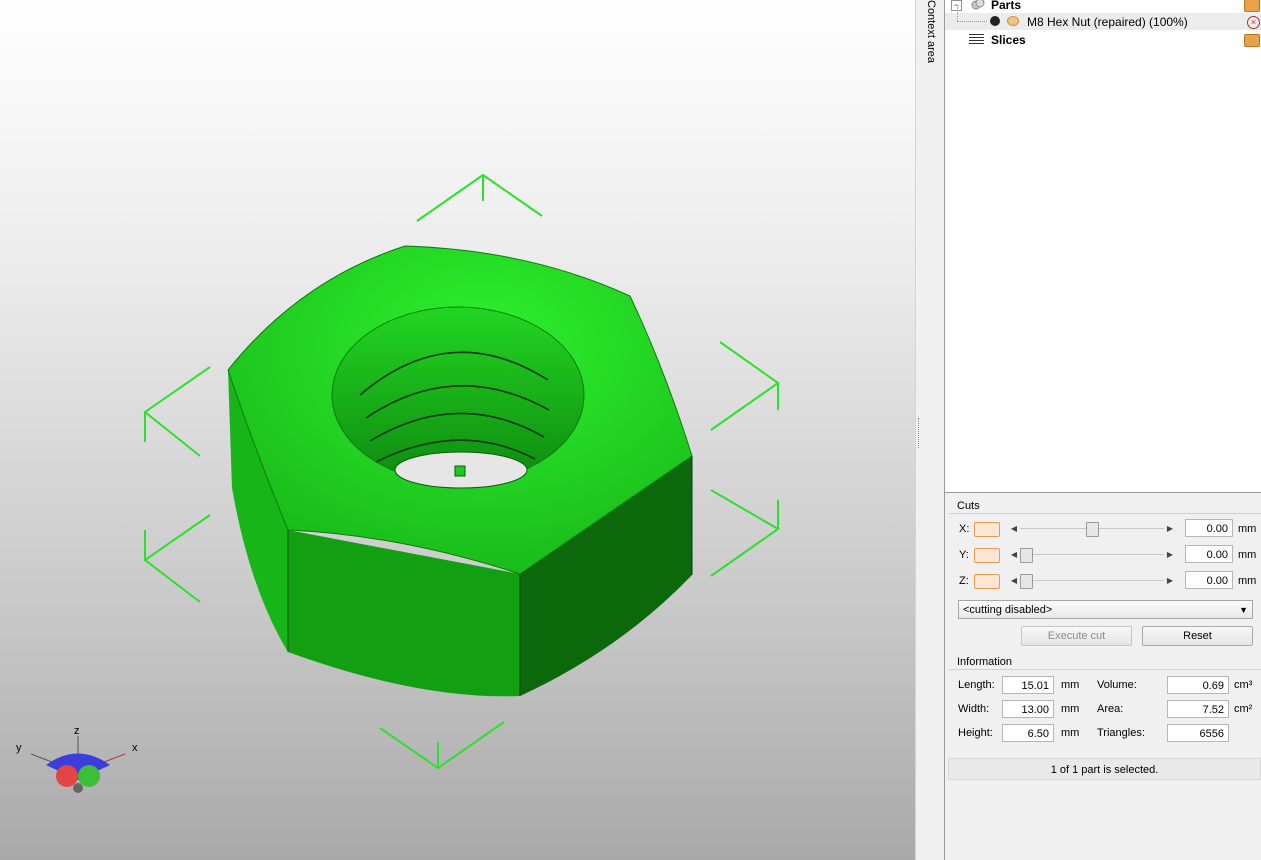 The width and height of the screenshot is (1261, 860). I want to click on tree-item-slices: Slices, so click(1103, 39).